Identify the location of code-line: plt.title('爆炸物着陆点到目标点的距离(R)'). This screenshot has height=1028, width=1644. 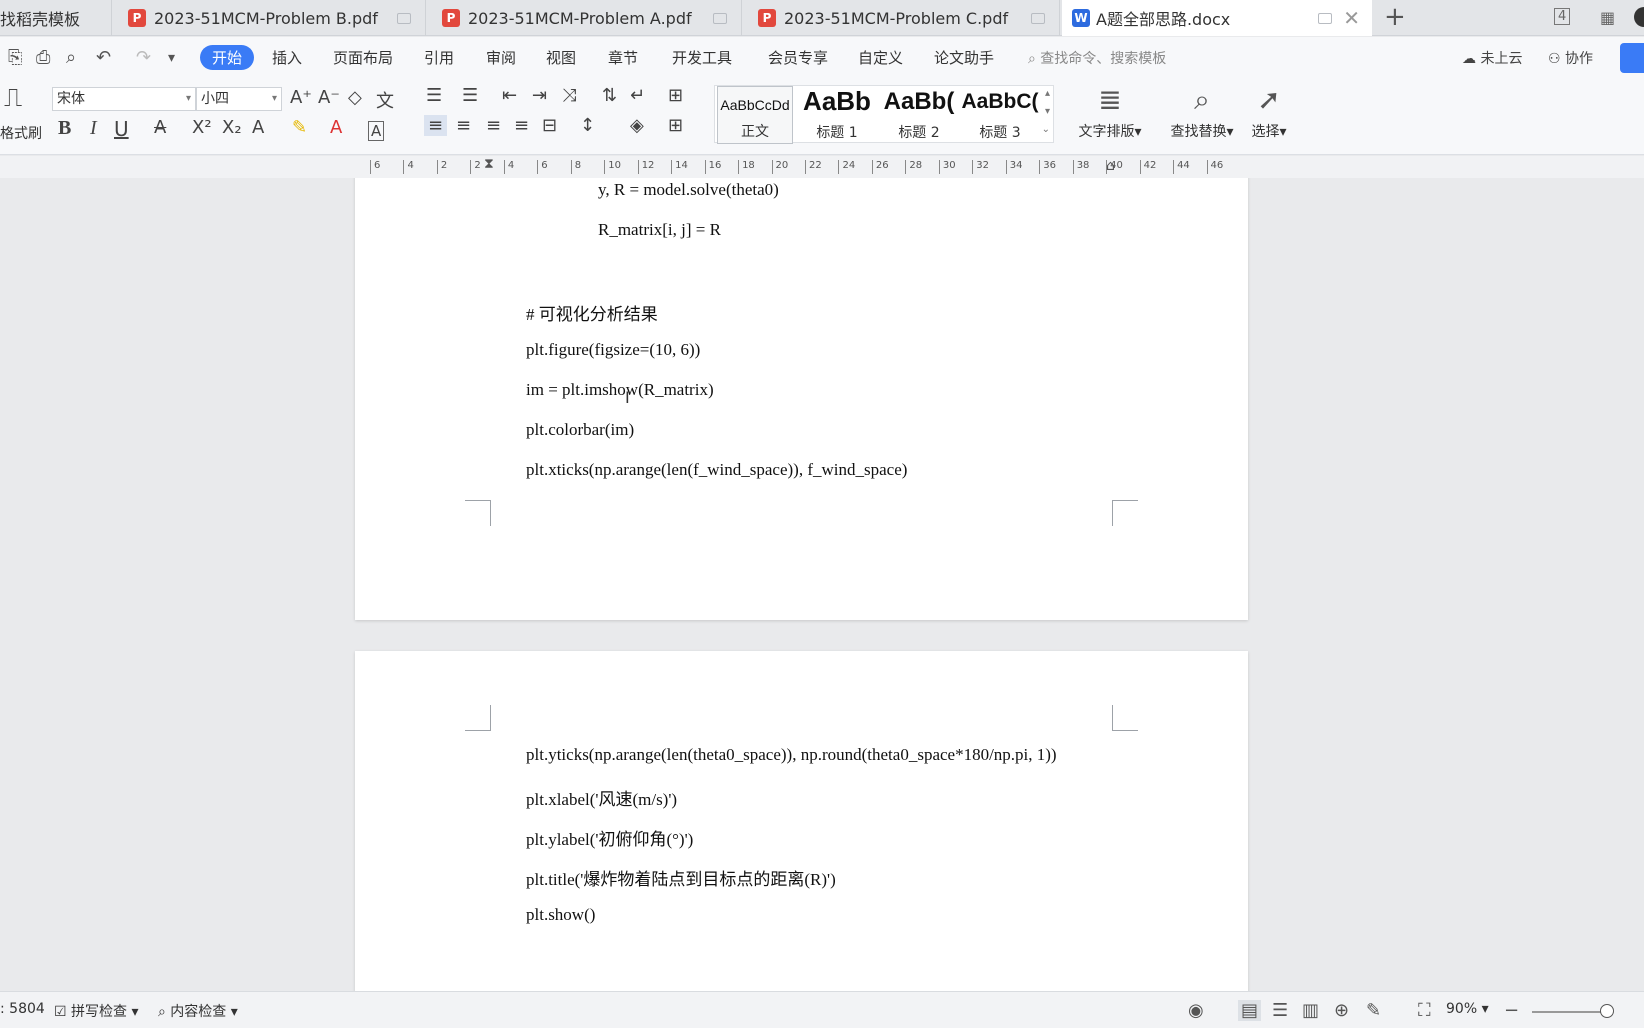
(681, 877).